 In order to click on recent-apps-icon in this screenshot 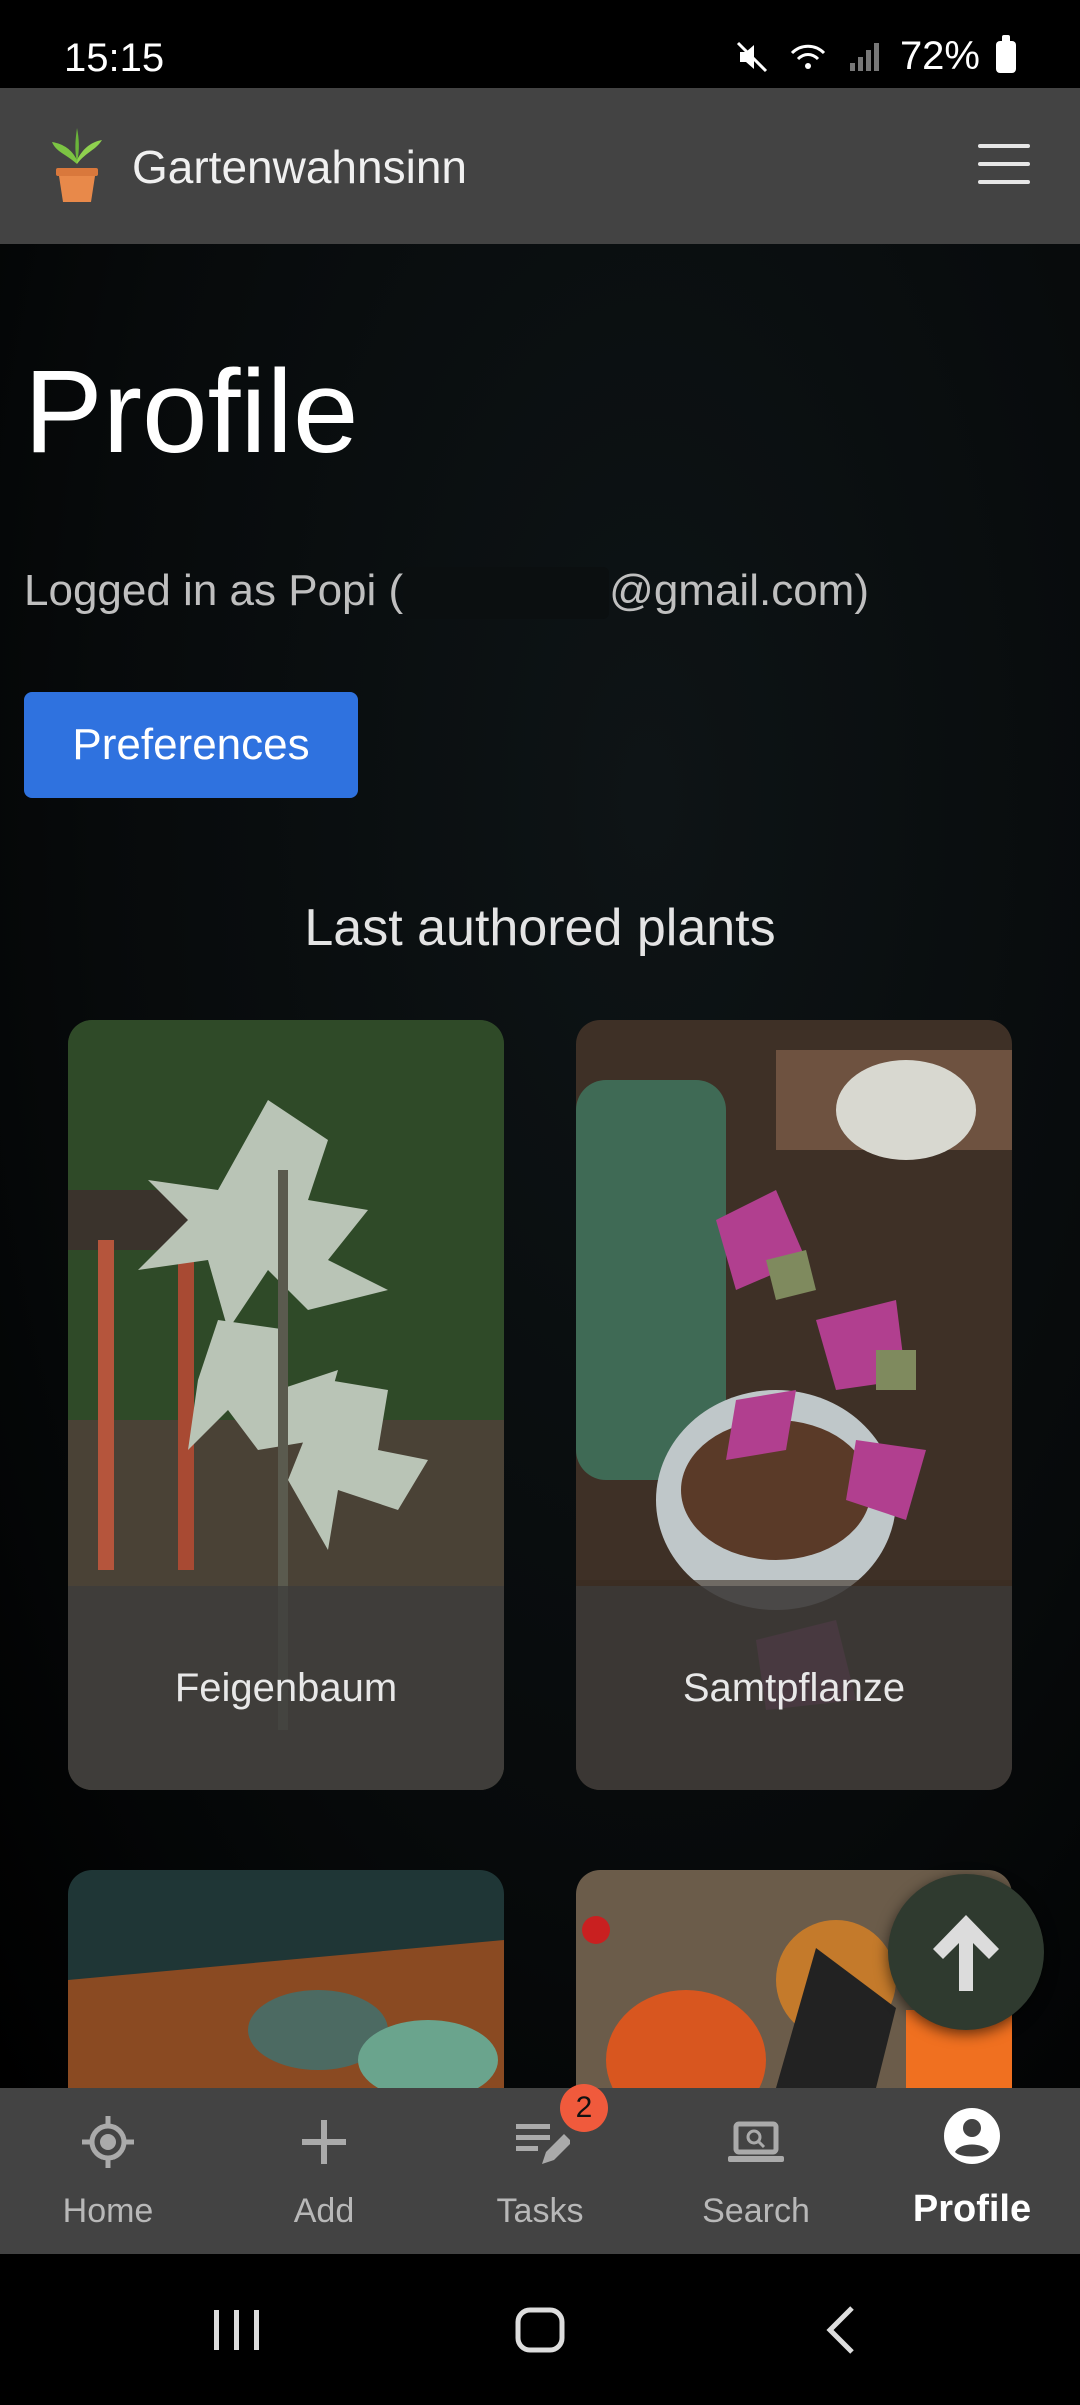, I will do `click(236, 2330)`.